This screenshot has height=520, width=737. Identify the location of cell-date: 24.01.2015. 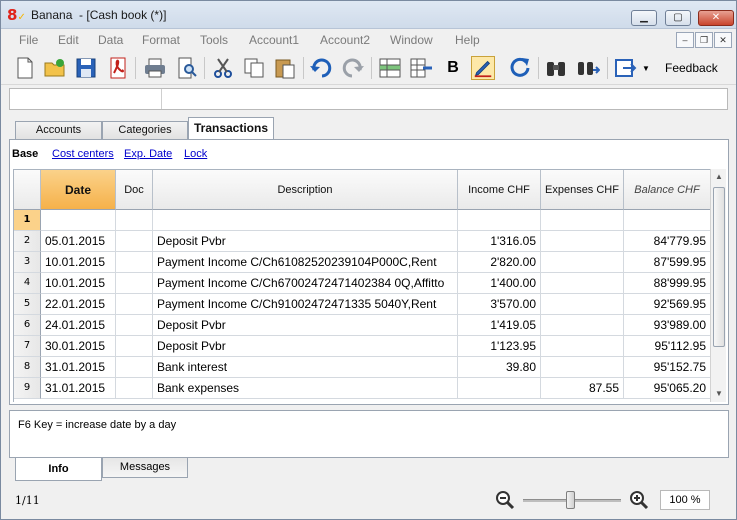
(78, 325).